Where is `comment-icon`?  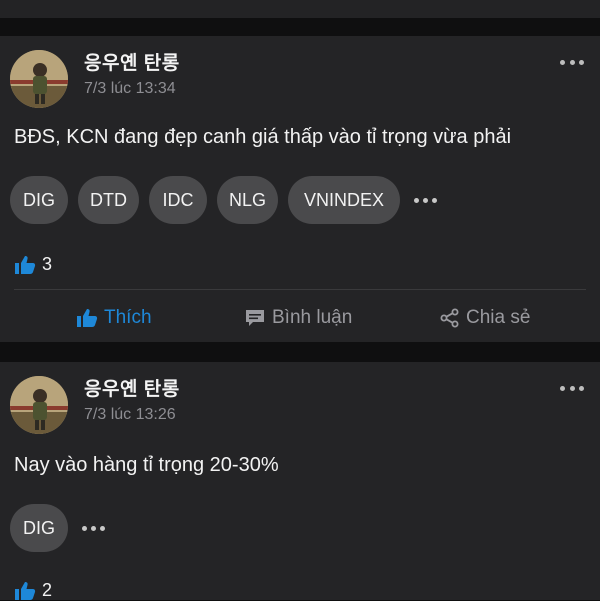 comment-icon is located at coordinates (255, 318).